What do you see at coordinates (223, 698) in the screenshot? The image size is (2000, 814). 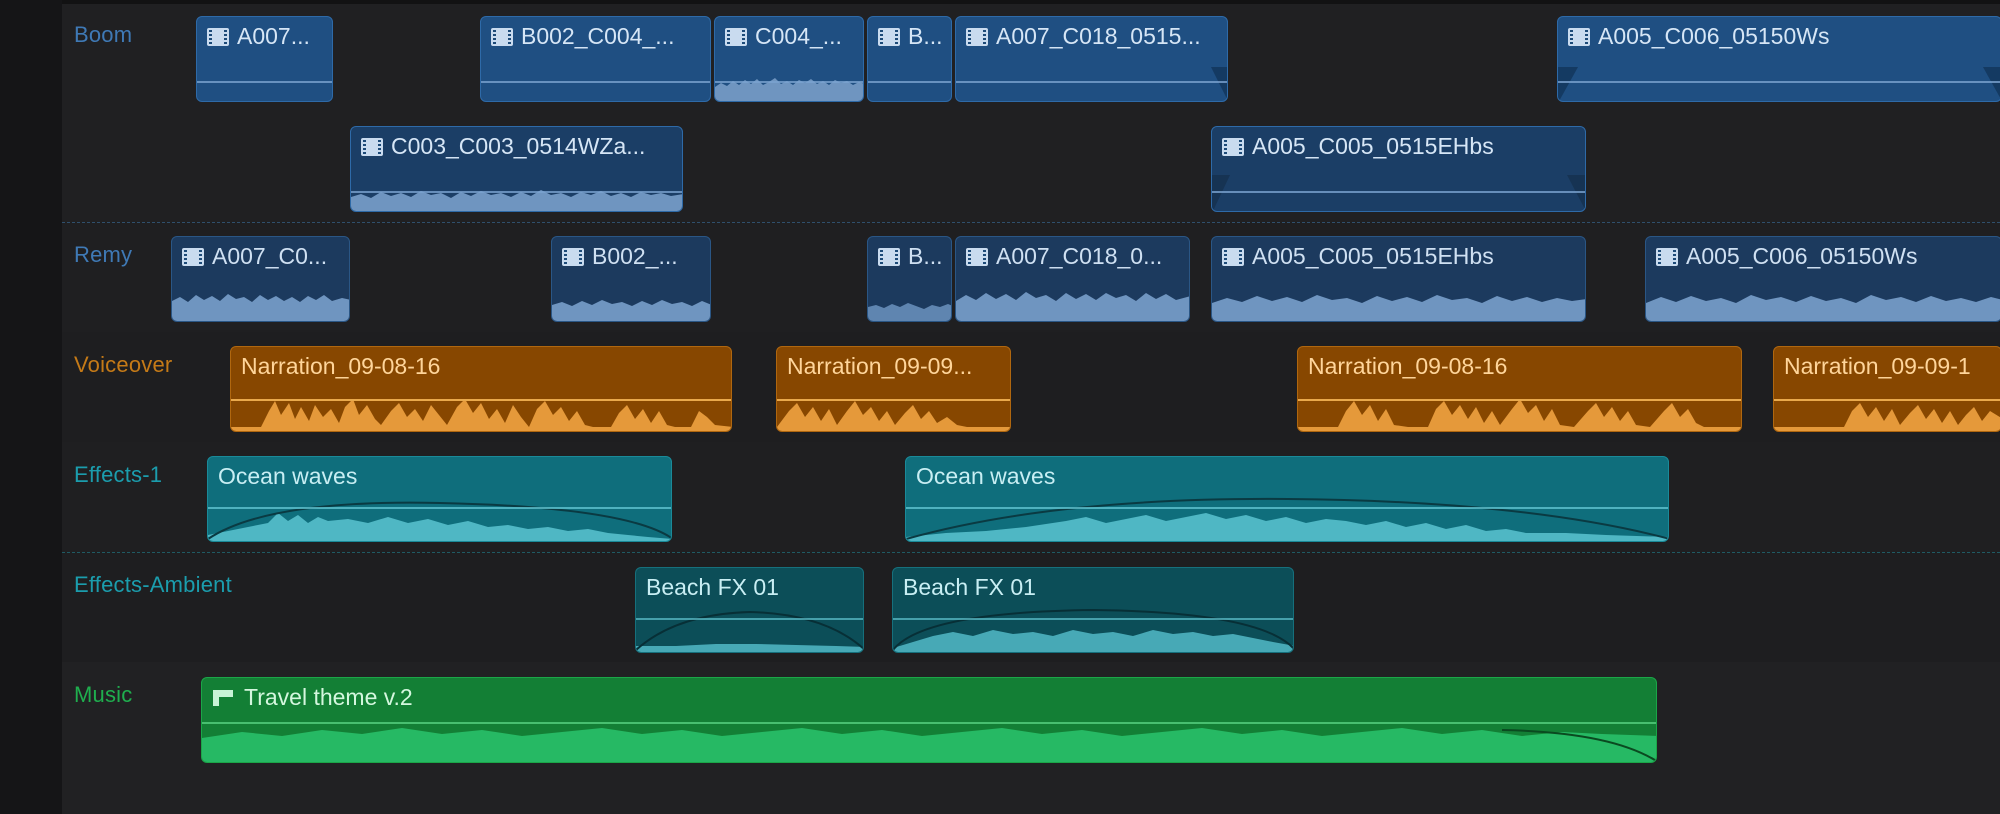 I see `music-clip-icon` at bounding box center [223, 698].